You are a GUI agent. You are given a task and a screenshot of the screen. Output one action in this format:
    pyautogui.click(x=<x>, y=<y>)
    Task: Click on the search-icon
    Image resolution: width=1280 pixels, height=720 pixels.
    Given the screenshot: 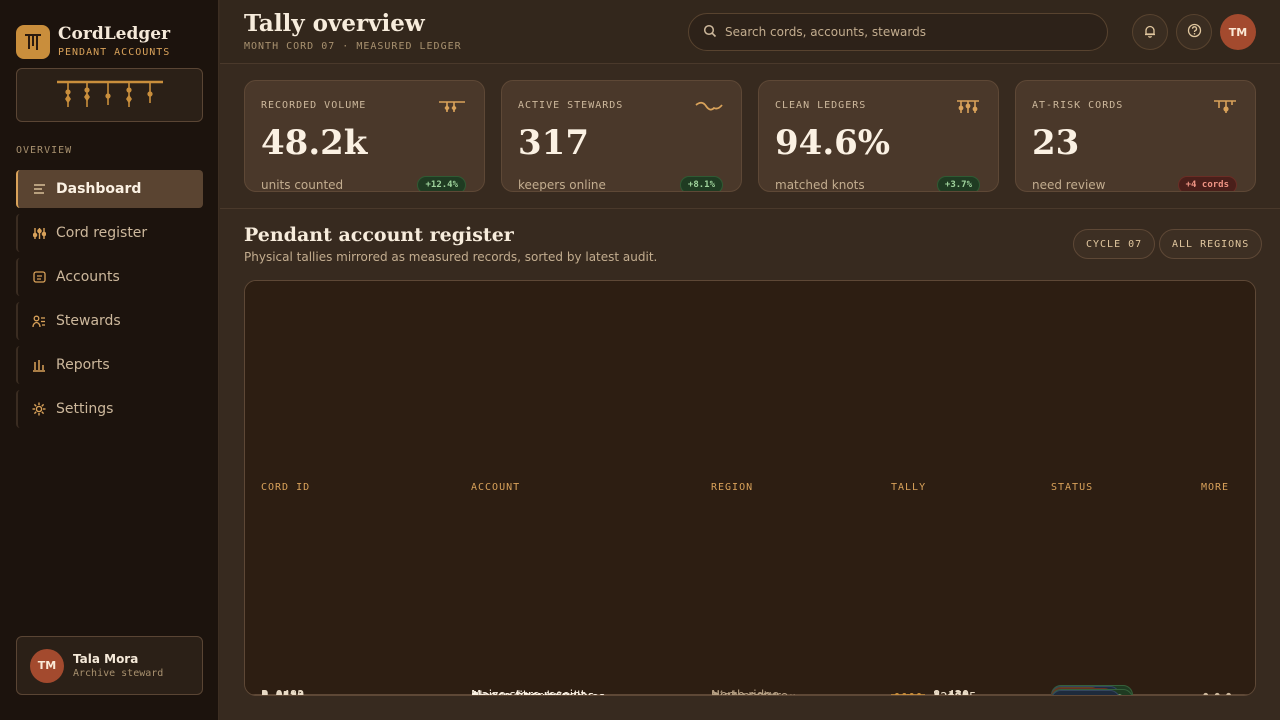 What is the action you would take?
    pyautogui.click(x=710, y=32)
    